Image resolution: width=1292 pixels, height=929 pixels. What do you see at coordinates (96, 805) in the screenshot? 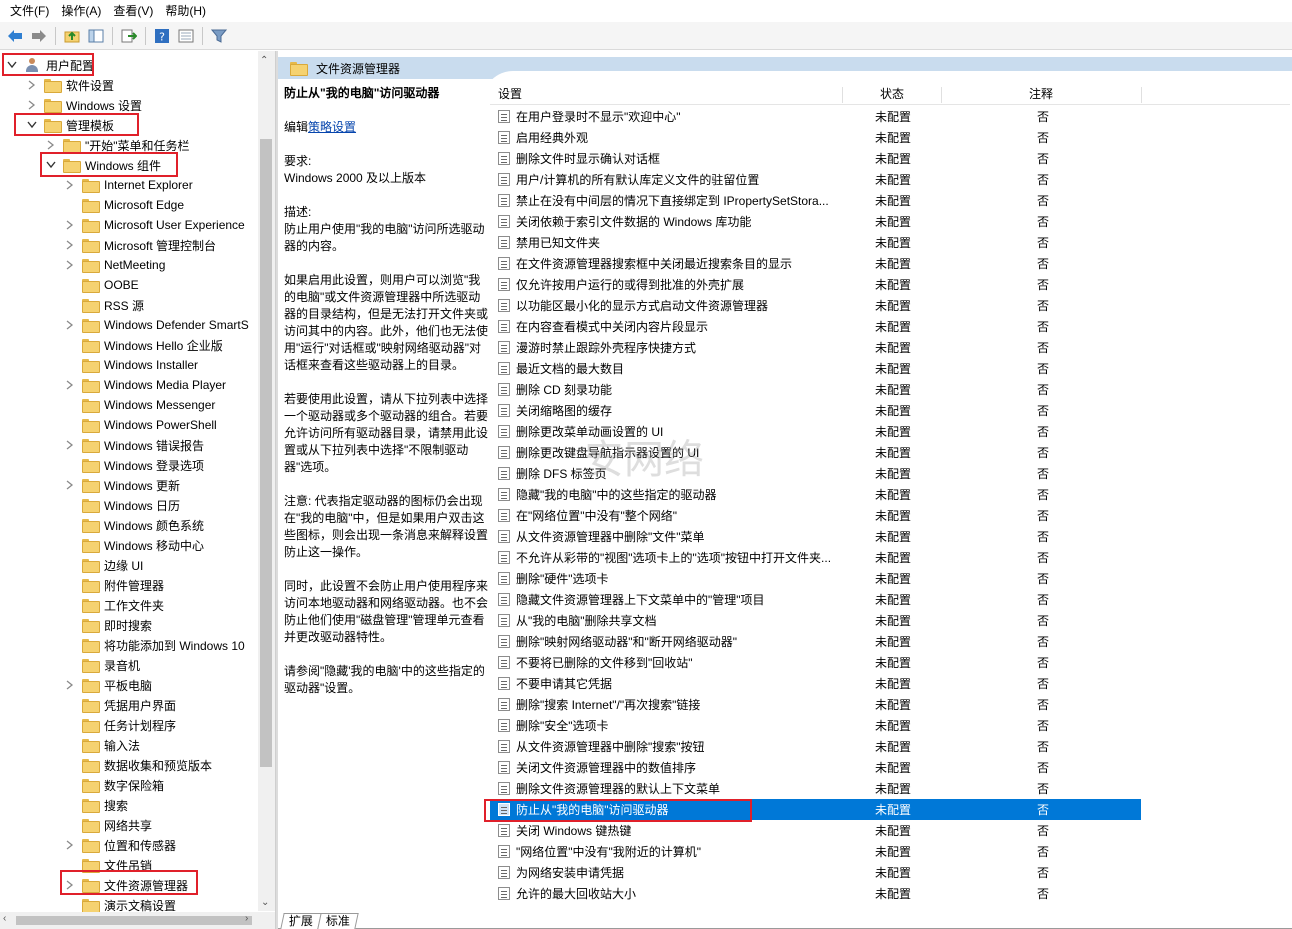
I see `tree-item: 搜索` at bounding box center [96, 805].